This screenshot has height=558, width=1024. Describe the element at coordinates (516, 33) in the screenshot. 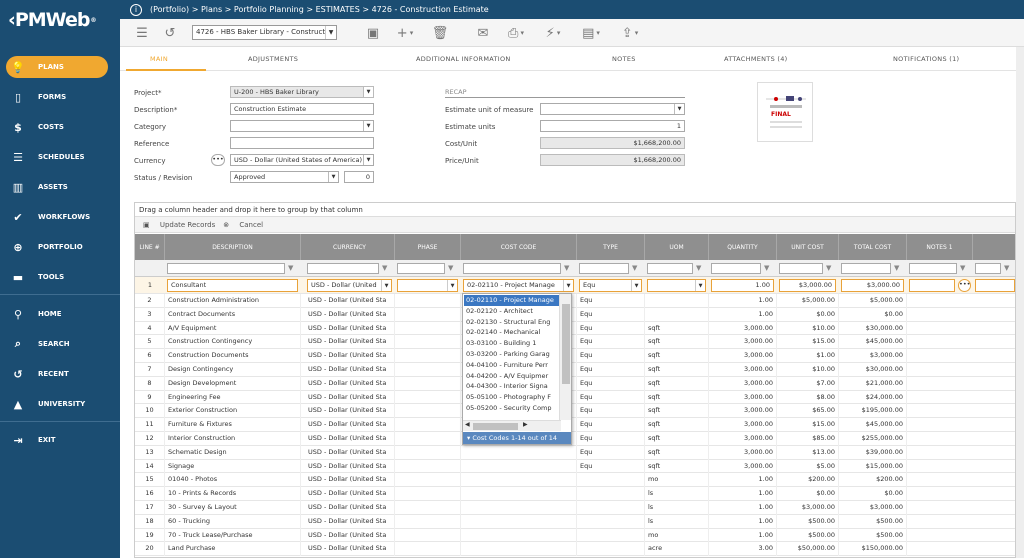

I see `print-icon: ⎙` at that location.